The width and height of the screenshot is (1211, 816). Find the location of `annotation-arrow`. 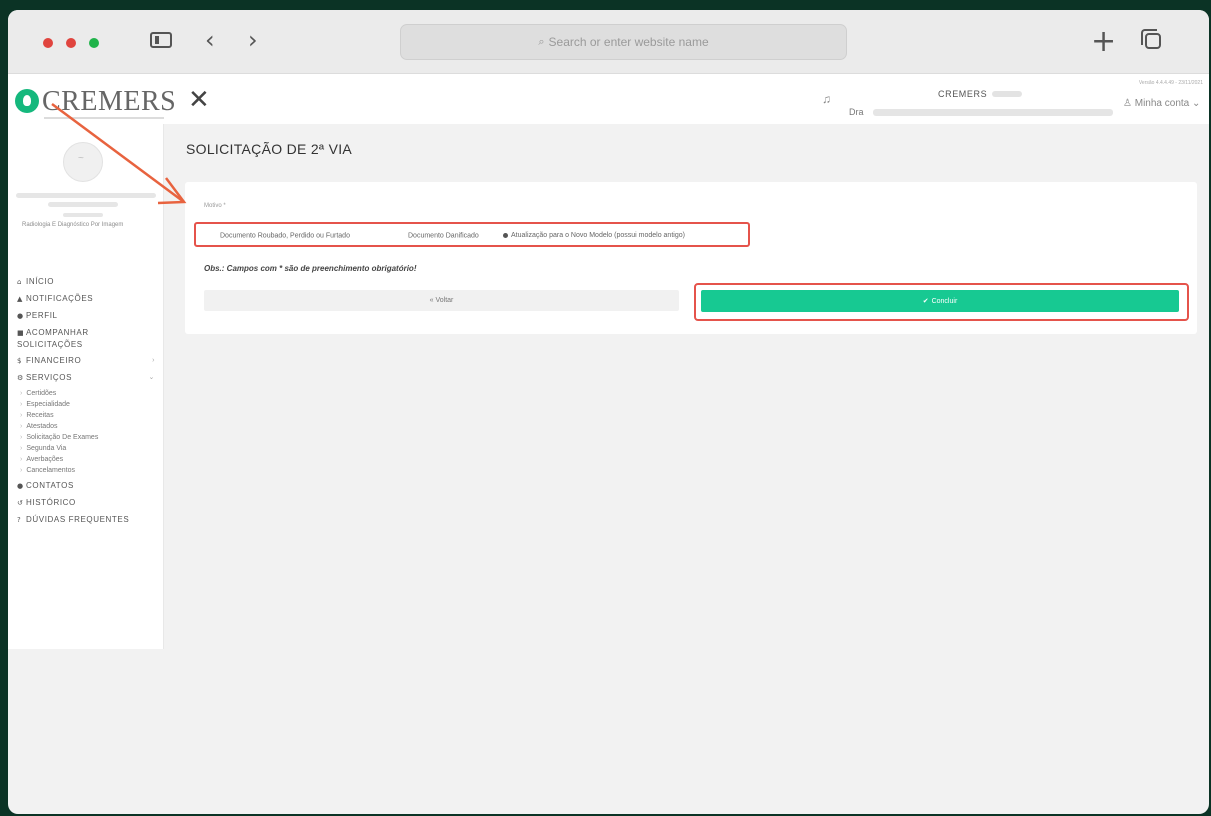

annotation-arrow is located at coordinates (119, 153).